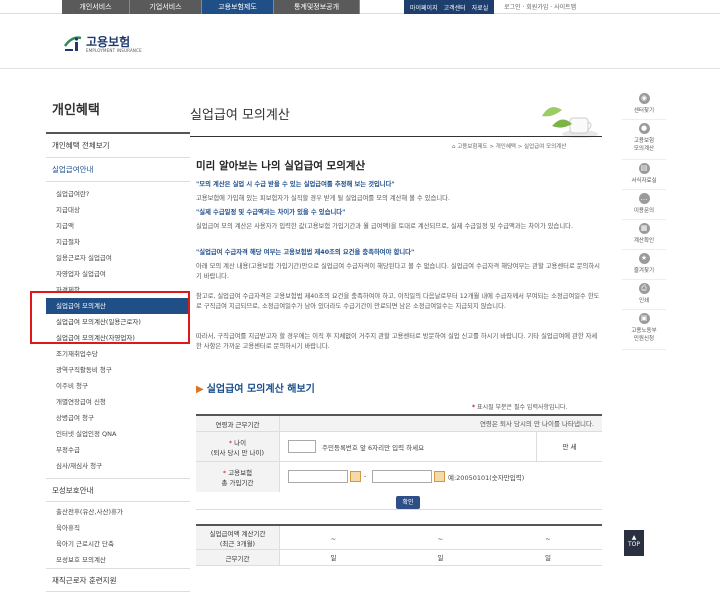 This screenshot has width=720, height=593. I want to click on library-link: 자료실, so click(480, 7).